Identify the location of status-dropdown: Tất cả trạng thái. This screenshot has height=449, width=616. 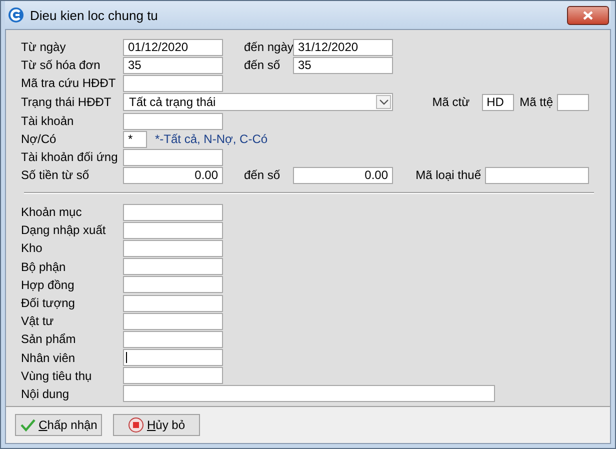
(258, 102).